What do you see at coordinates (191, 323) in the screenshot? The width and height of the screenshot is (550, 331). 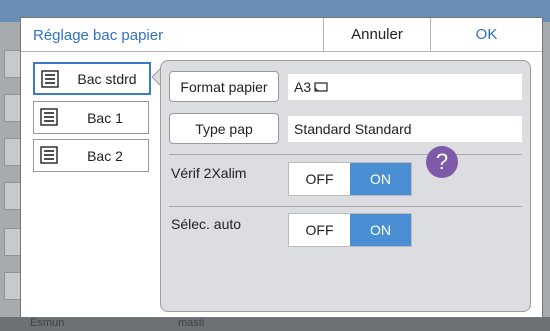 I see `background-footer-text: masti` at bounding box center [191, 323].